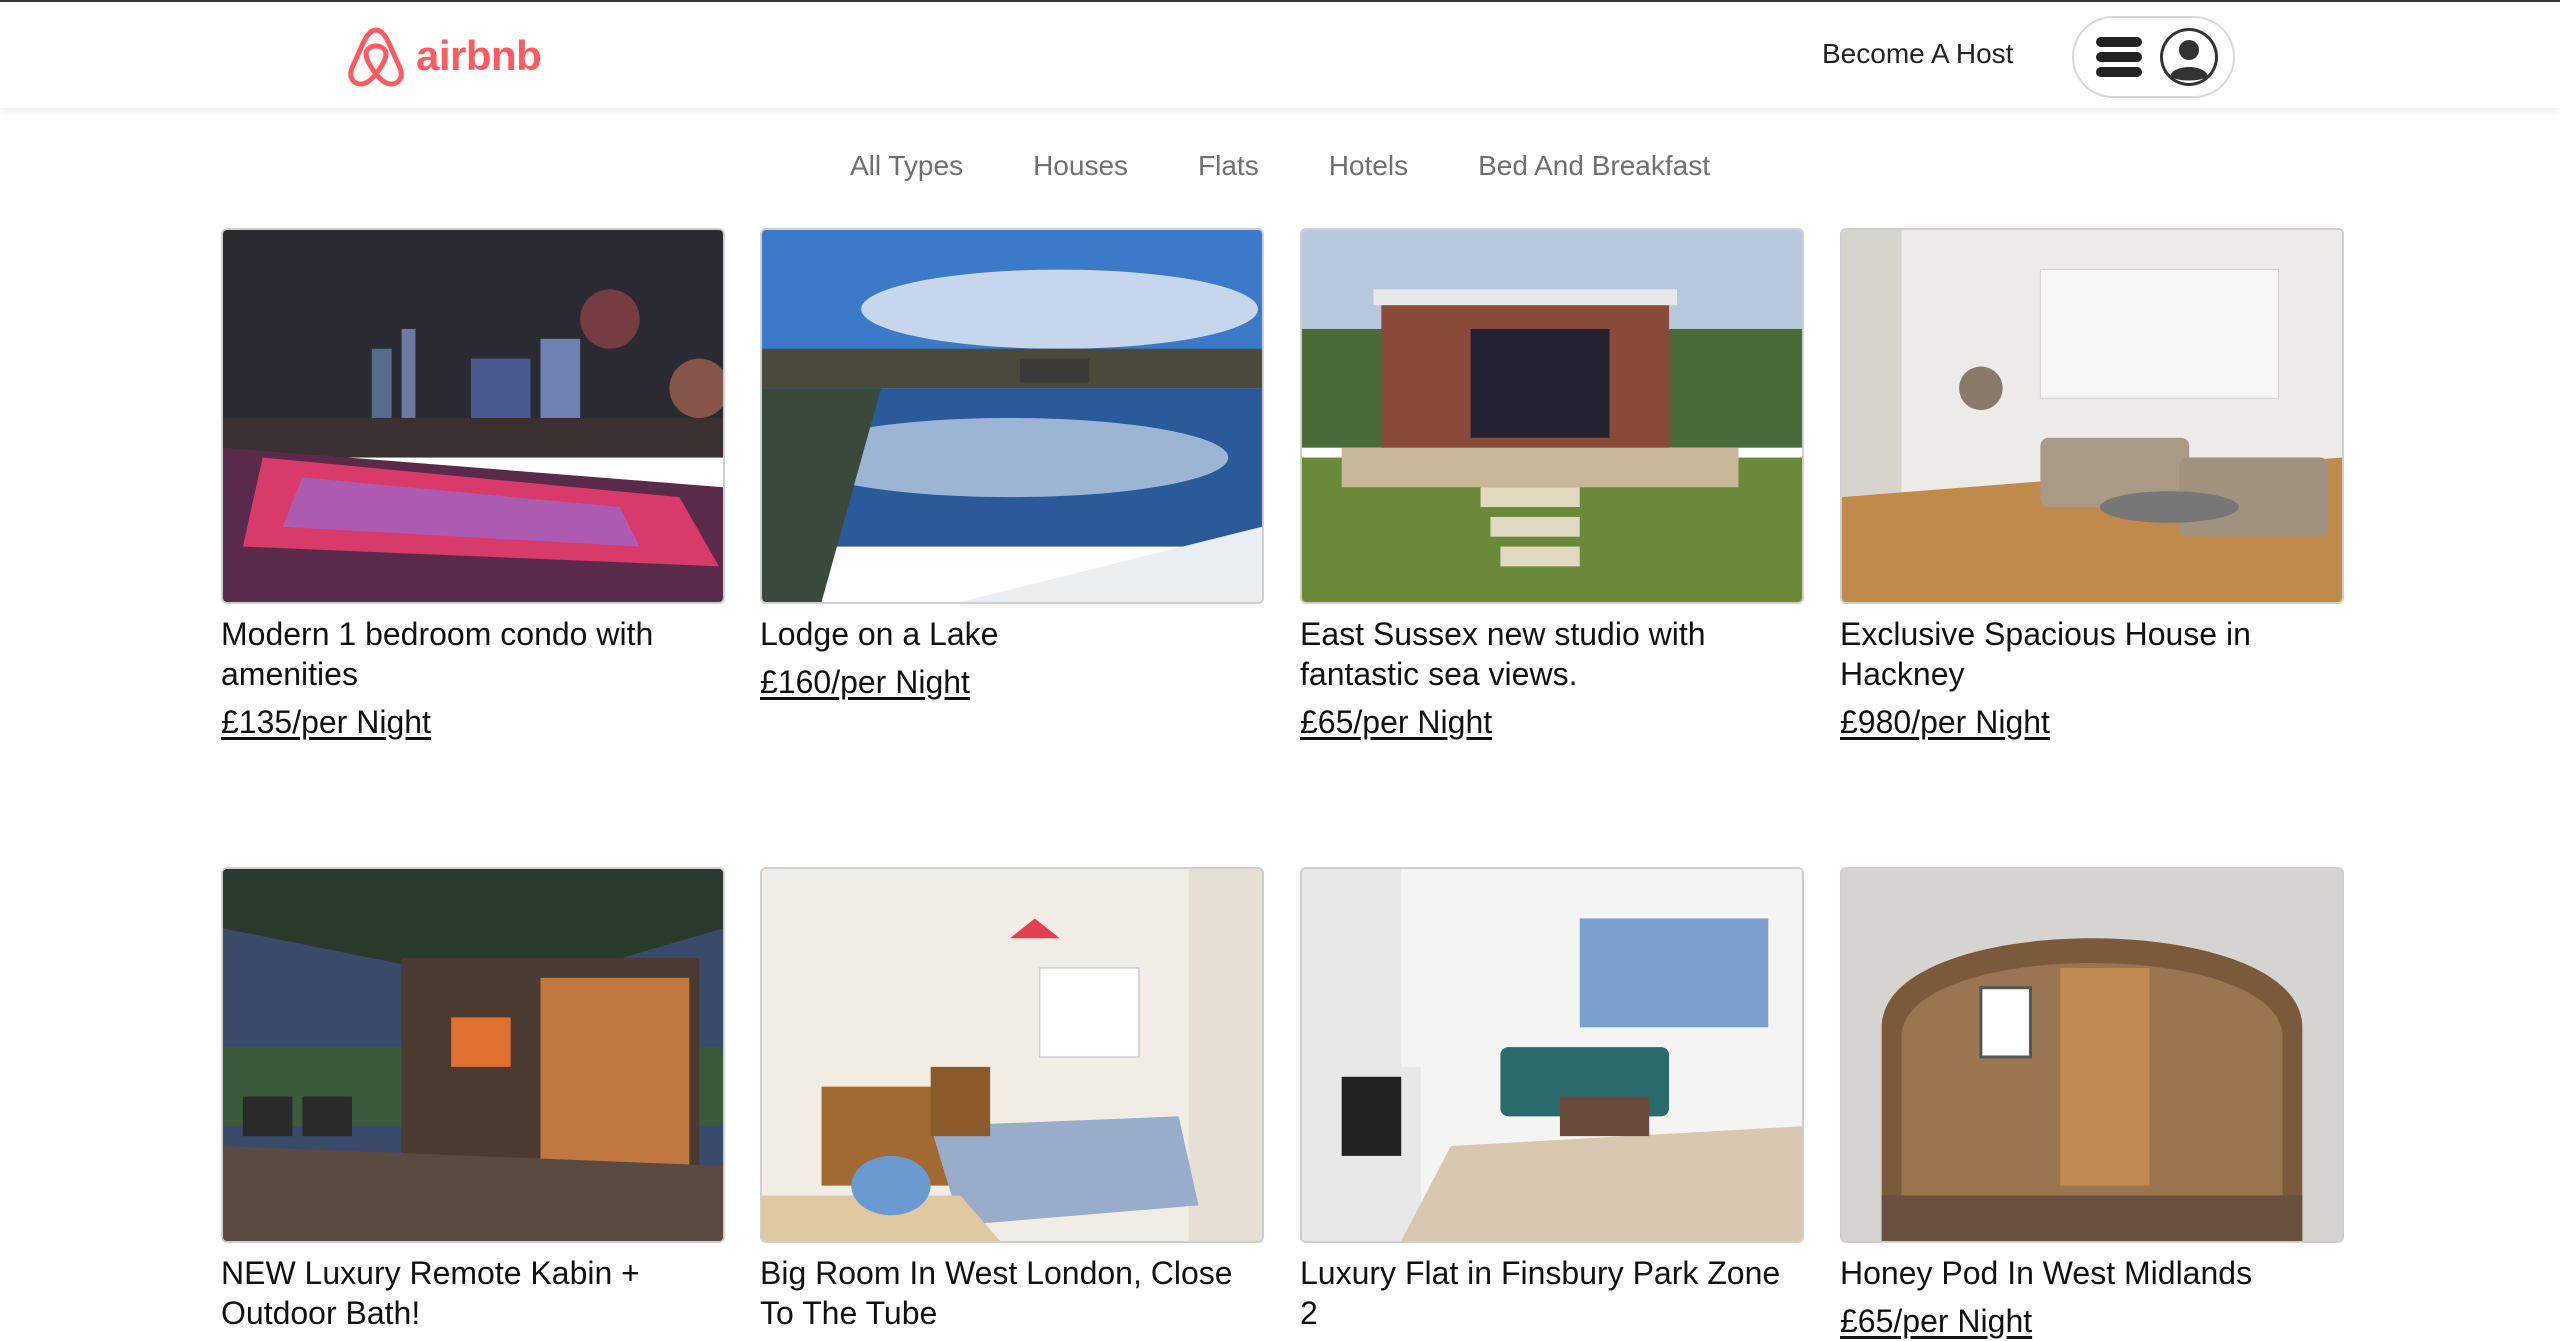 The width and height of the screenshot is (2560, 1341). I want to click on filter-bed-and-breakfast: Bed And Breakfast, so click(1594, 170).